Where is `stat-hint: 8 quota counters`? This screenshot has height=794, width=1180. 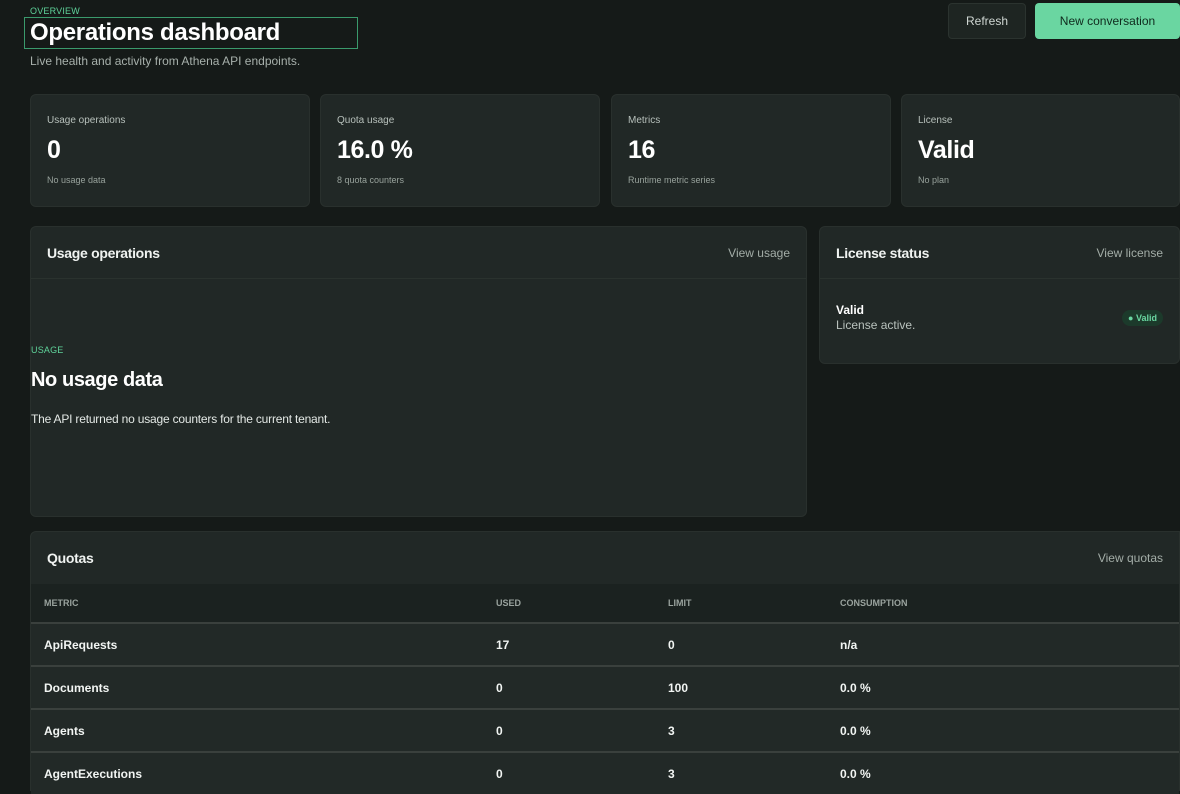 stat-hint: 8 quota counters is located at coordinates (371, 180).